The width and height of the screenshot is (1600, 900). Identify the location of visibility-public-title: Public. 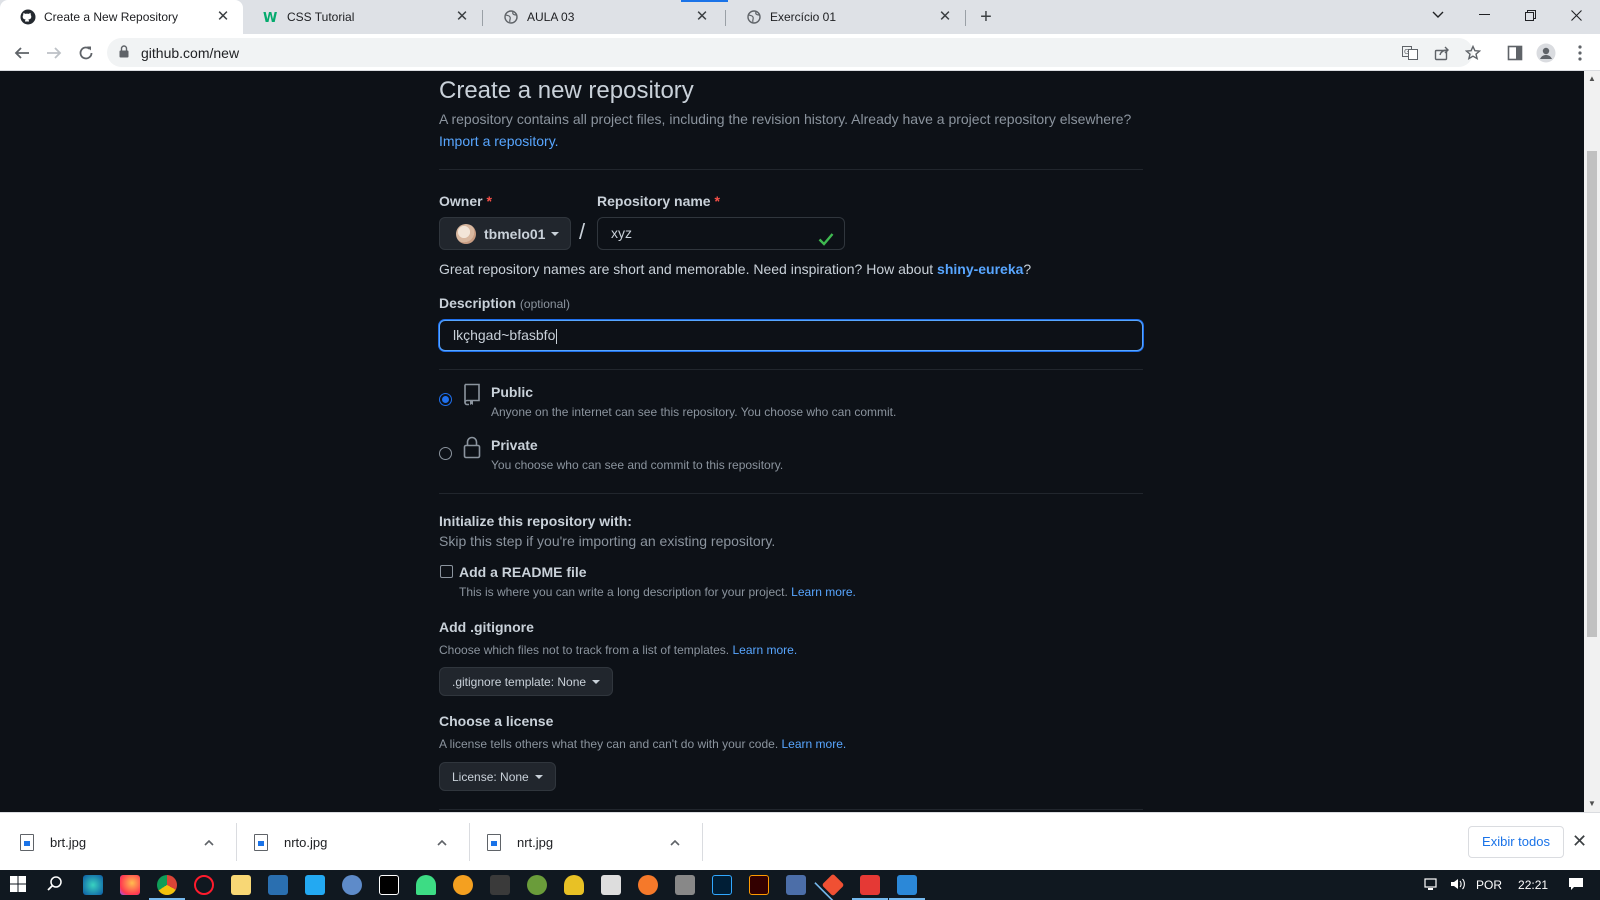
(512, 392).